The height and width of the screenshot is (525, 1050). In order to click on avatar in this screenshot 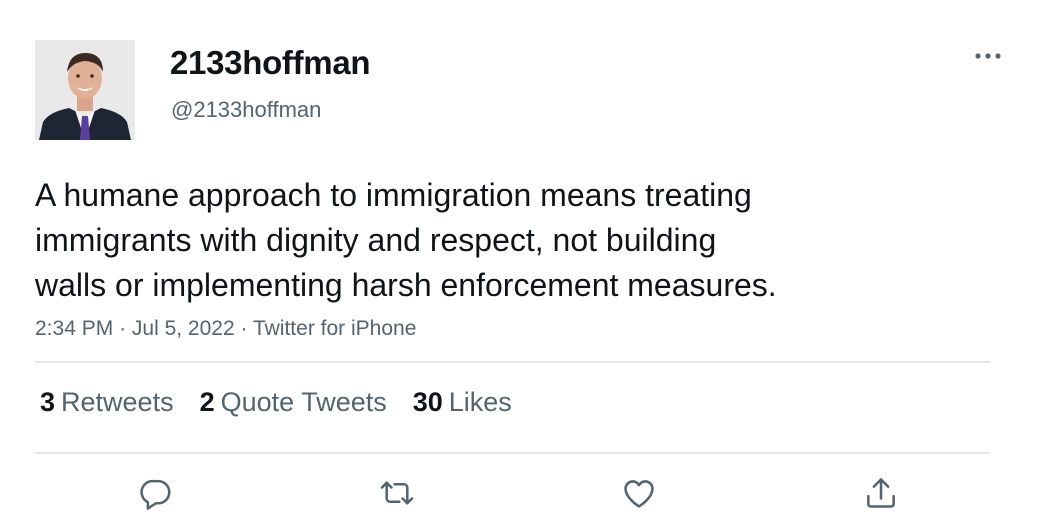, I will do `click(85, 90)`.